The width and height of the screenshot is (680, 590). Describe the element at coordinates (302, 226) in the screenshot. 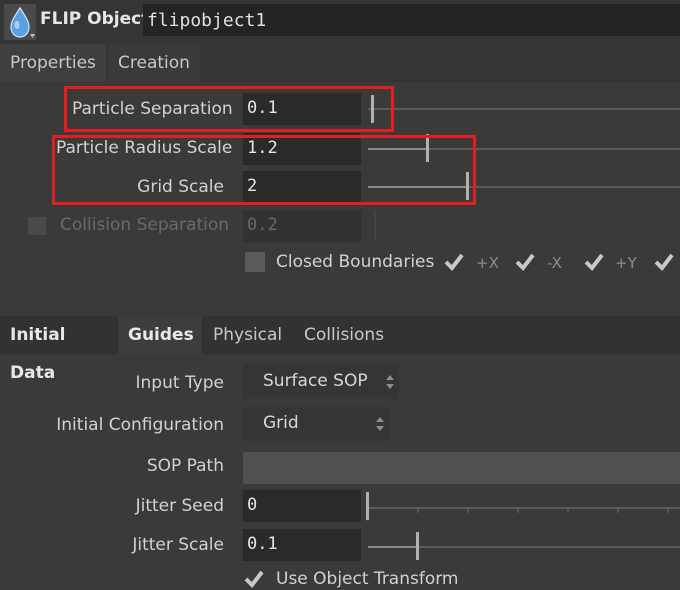

I see `collision-separation-field: 0.2` at that location.